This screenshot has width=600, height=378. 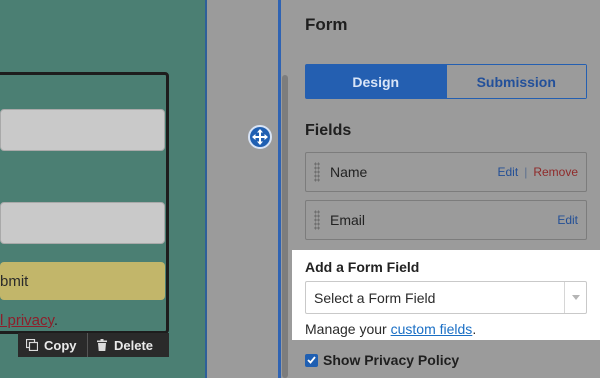 What do you see at coordinates (326, 24) in the screenshot?
I see `panel-title: Form` at bounding box center [326, 24].